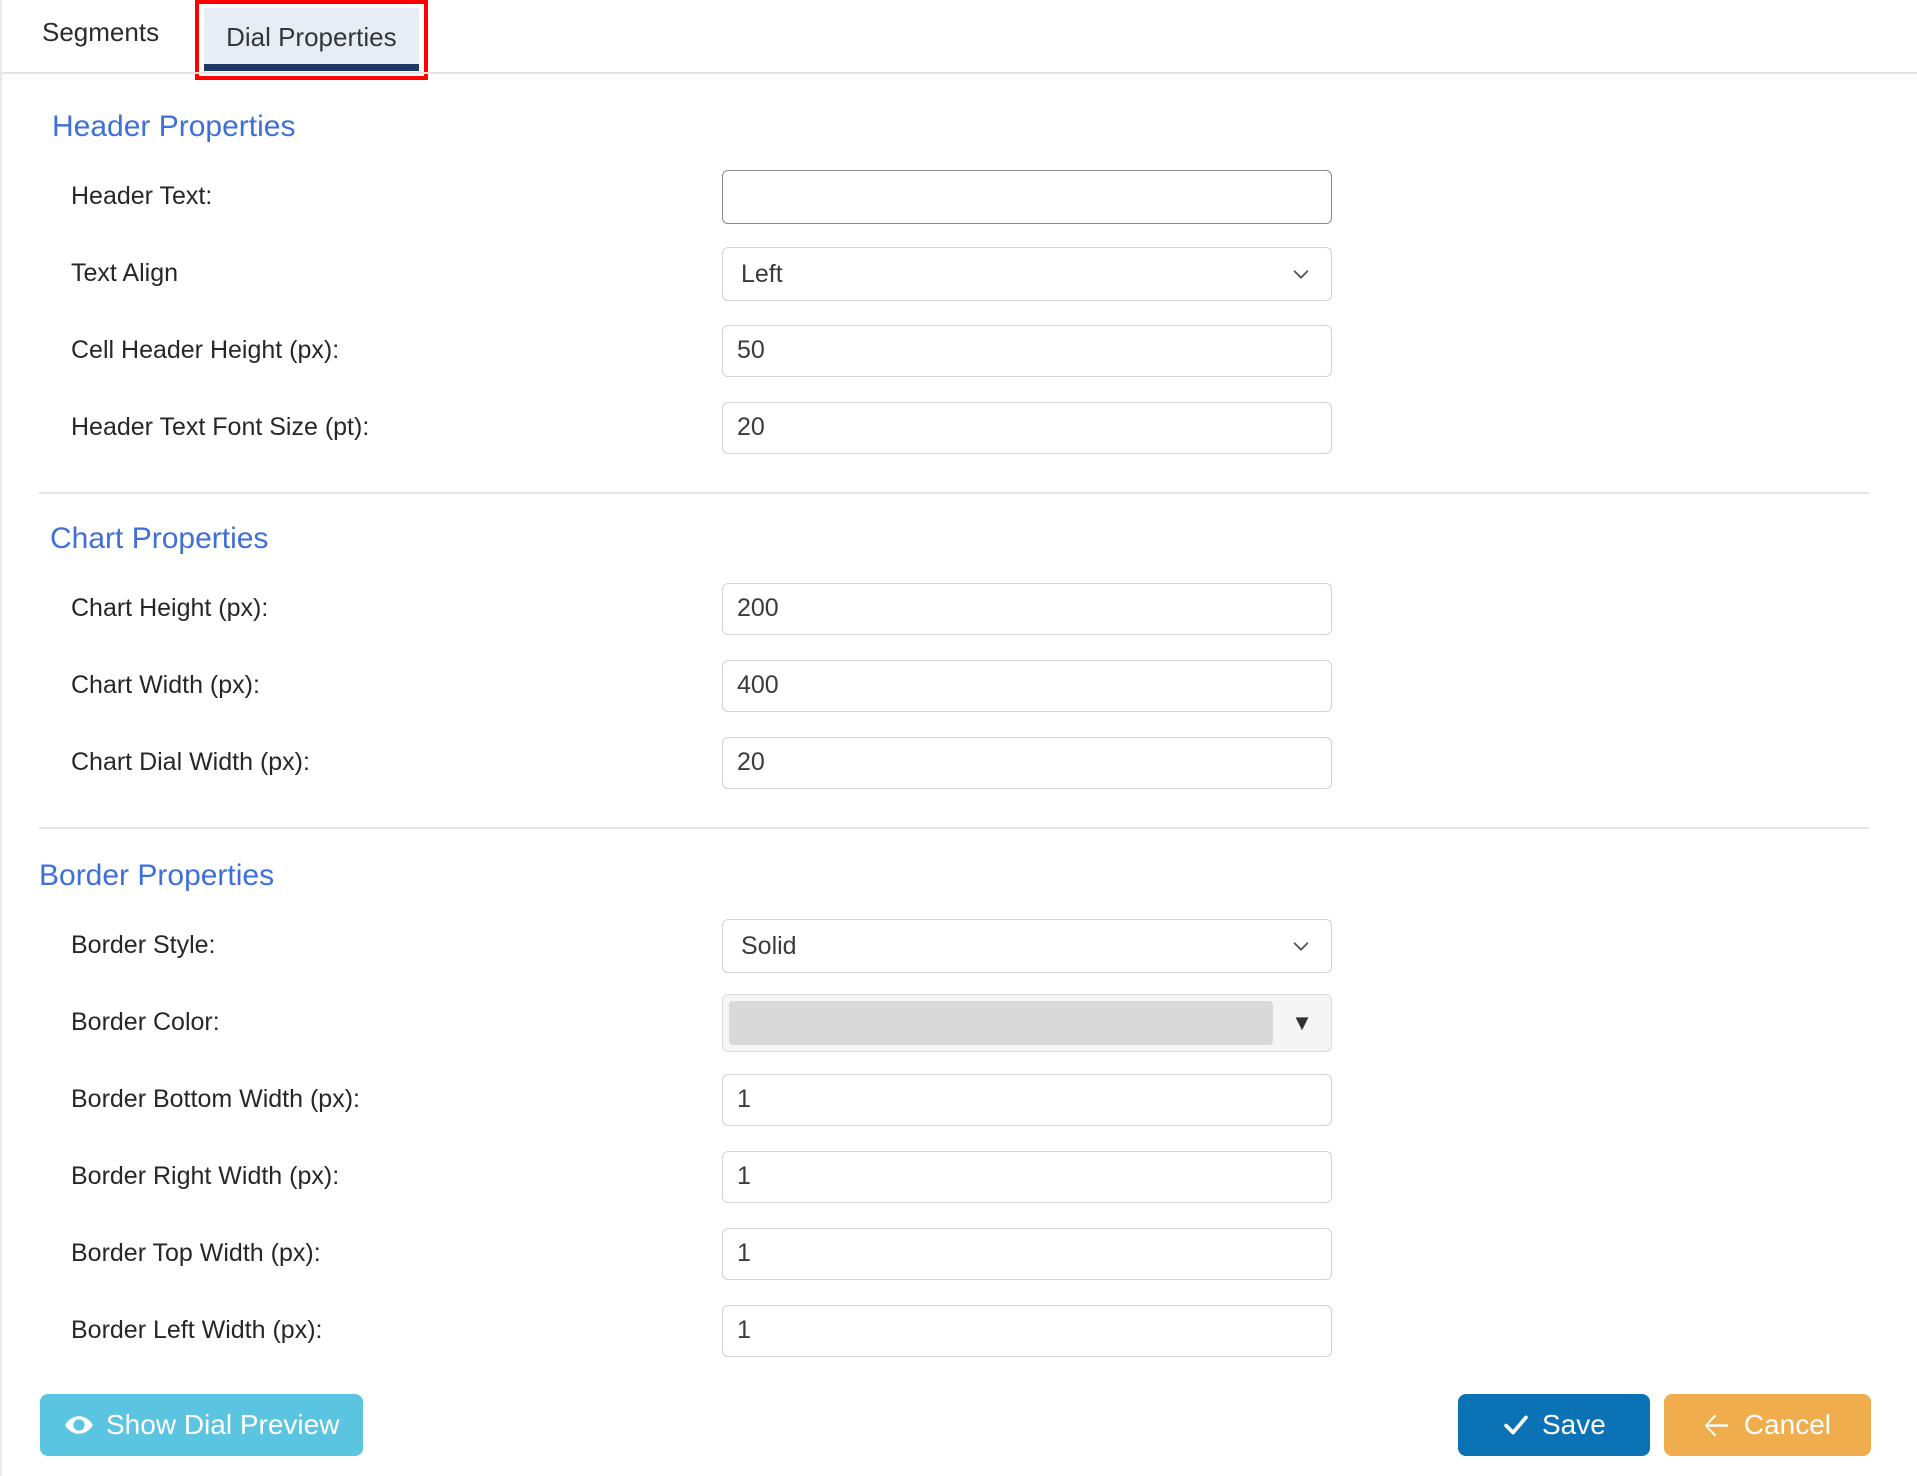 This screenshot has width=1917, height=1476. I want to click on border-left-width-input, so click(1027, 1330).